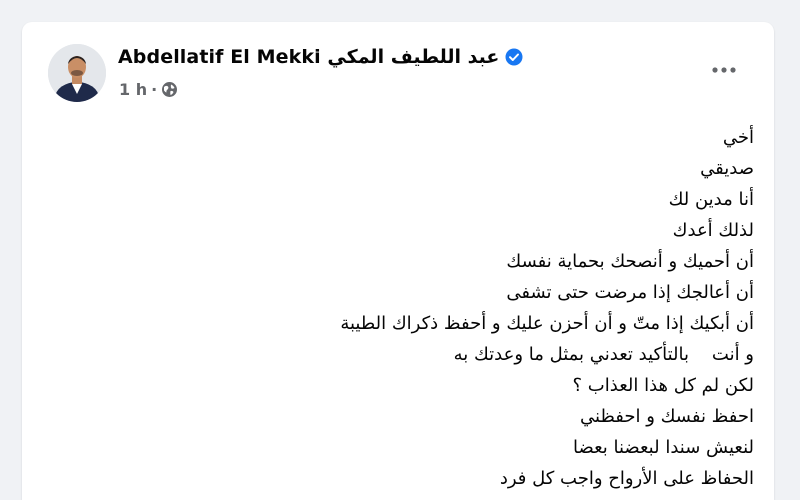 The height and width of the screenshot is (500, 800). Describe the element at coordinates (630, 292) in the screenshot. I see `post-line: أن أعالجك إذا مرضت حتى تشفى` at that location.